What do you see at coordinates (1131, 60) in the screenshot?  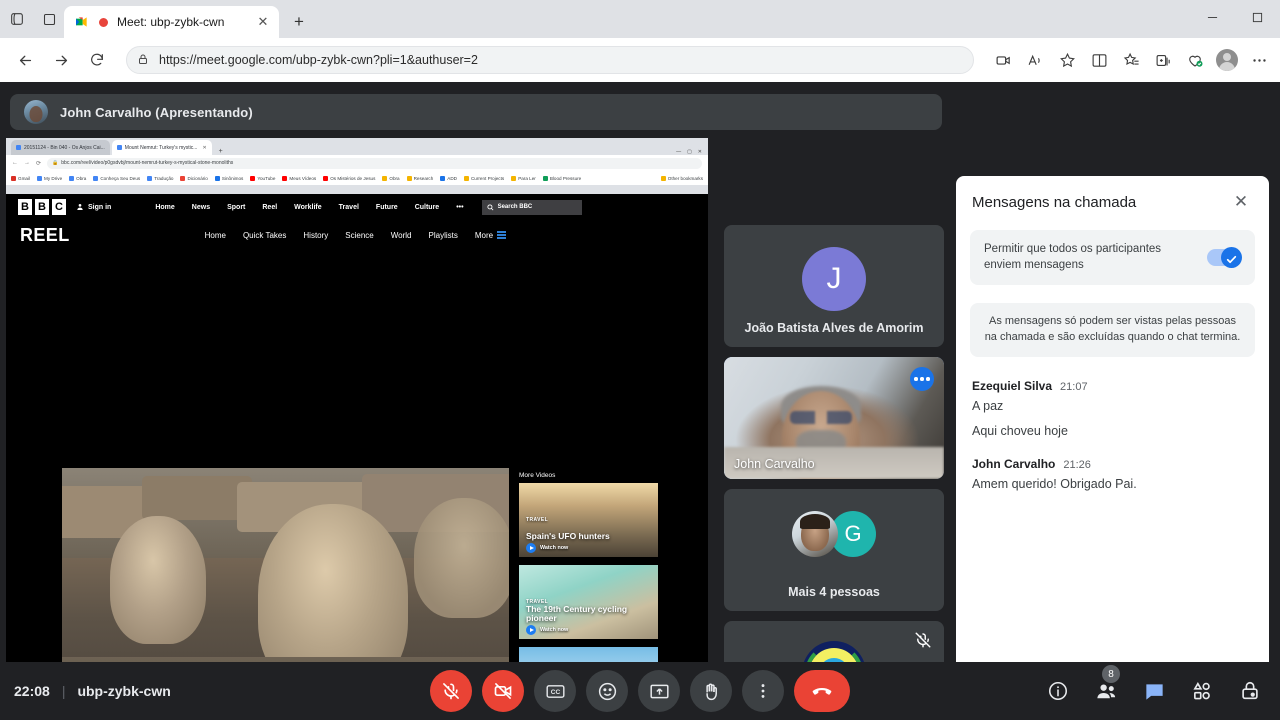 I see `favorites-list-icon` at bounding box center [1131, 60].